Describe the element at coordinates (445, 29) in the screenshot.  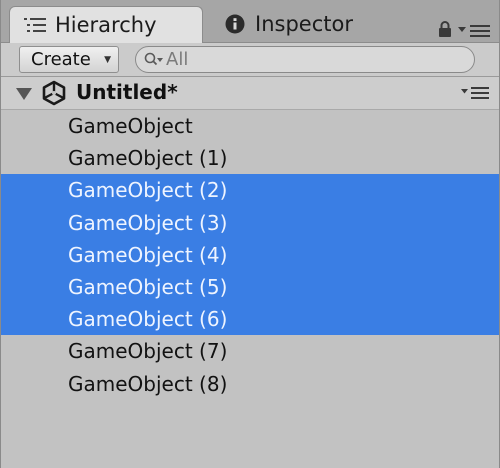
I see `lock-icon` at that location.